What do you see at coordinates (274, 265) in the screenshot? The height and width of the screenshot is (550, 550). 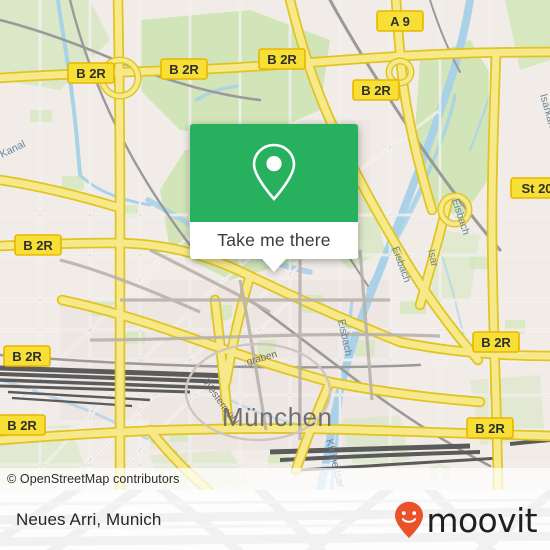 I see `callout-pointer` at bounding box center [274, 265].